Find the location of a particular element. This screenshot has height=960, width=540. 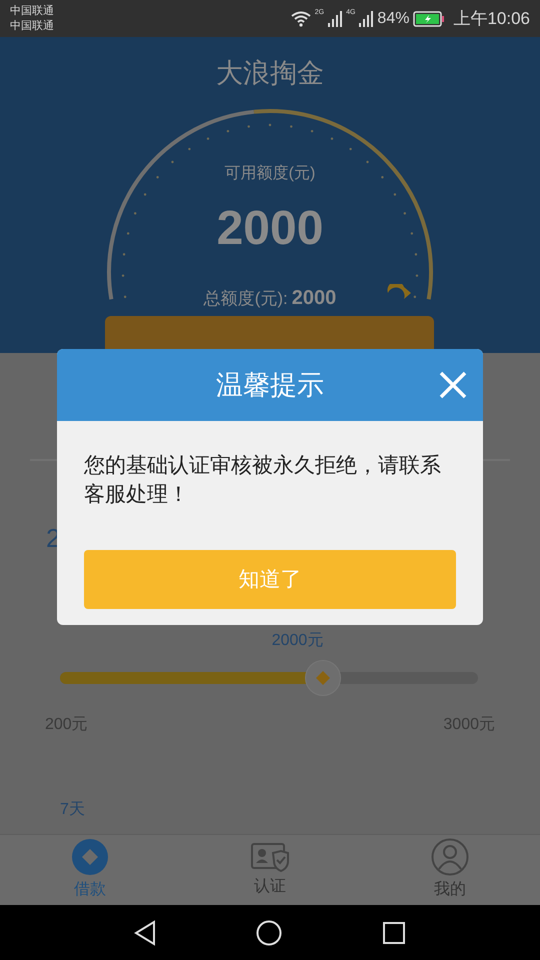

available-amount: 2000 is located at coordinates (270, 229).